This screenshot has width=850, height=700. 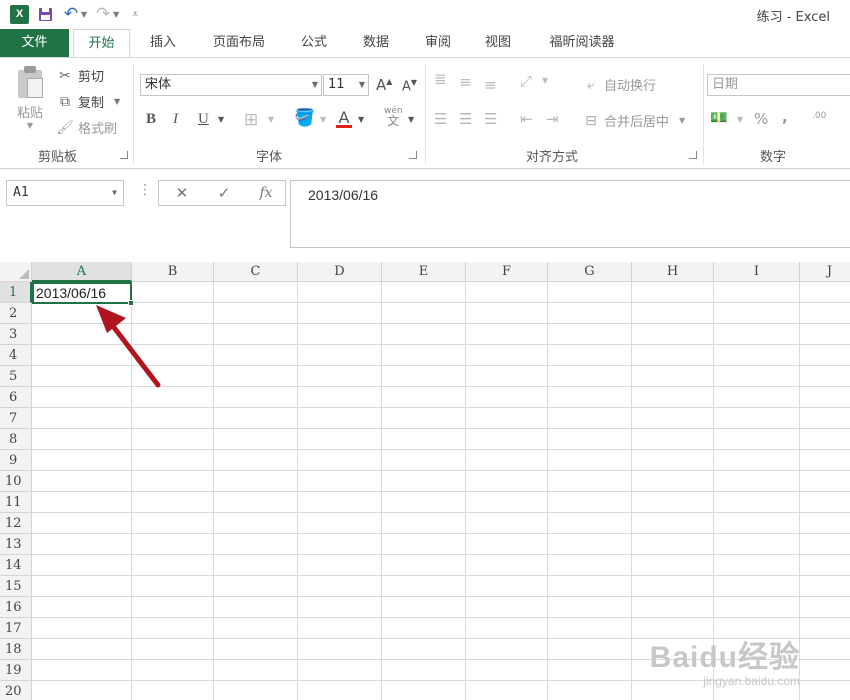 I want to click on borders-dropdown-icon: ▼, so click(x=271, y=119).